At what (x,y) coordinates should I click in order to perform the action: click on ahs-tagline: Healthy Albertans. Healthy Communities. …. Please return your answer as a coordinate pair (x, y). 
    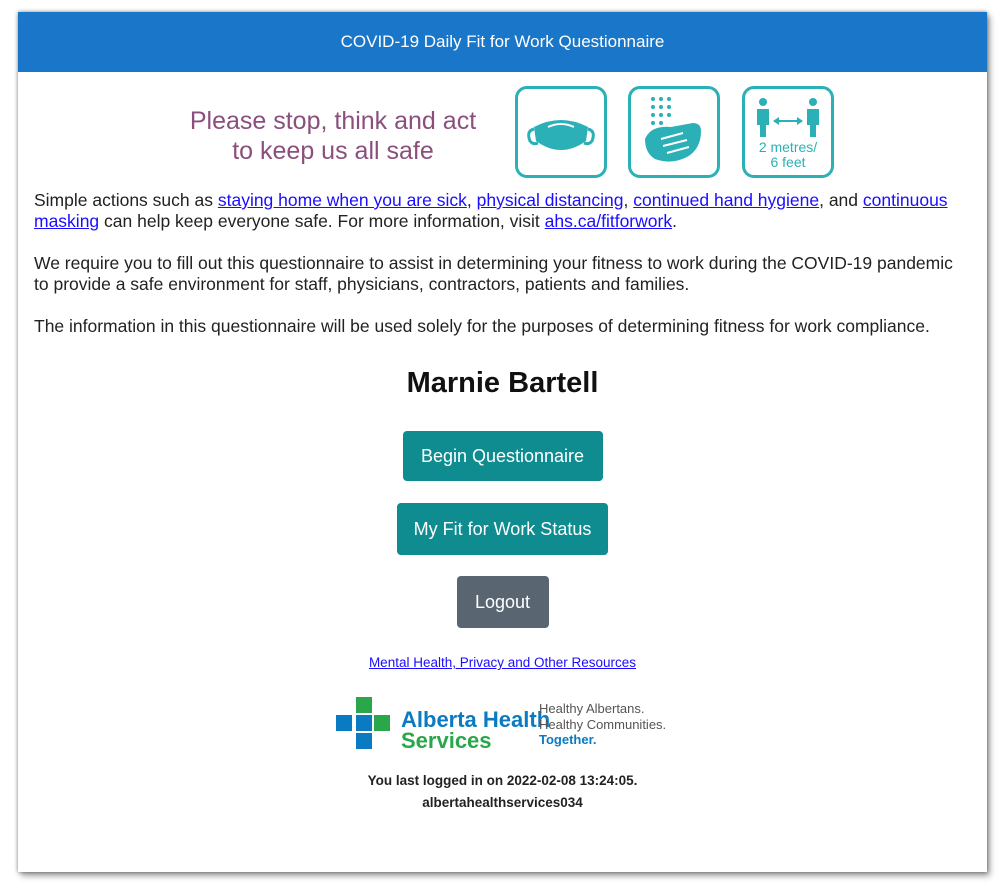
    Looking at the image, I should click on (602, 724).